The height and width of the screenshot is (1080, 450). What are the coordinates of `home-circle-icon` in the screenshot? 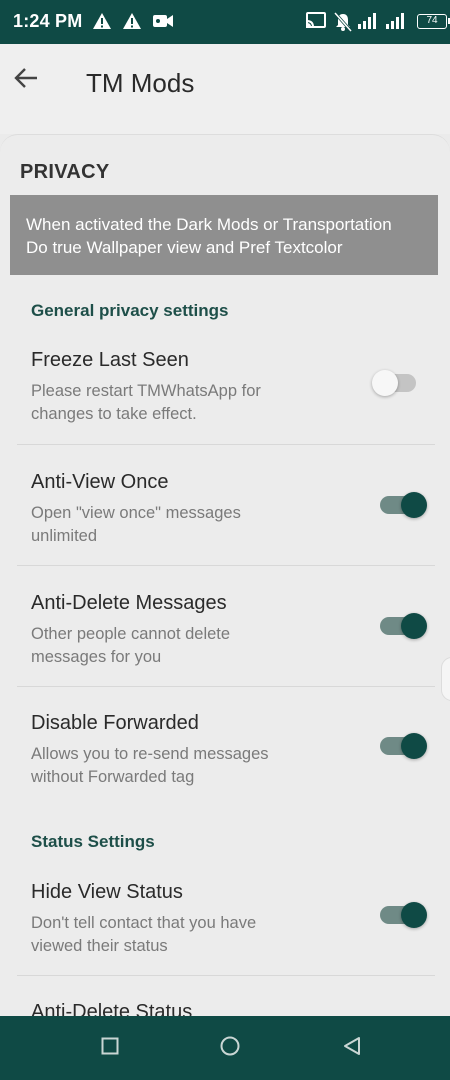 It's located at (230, 1048).